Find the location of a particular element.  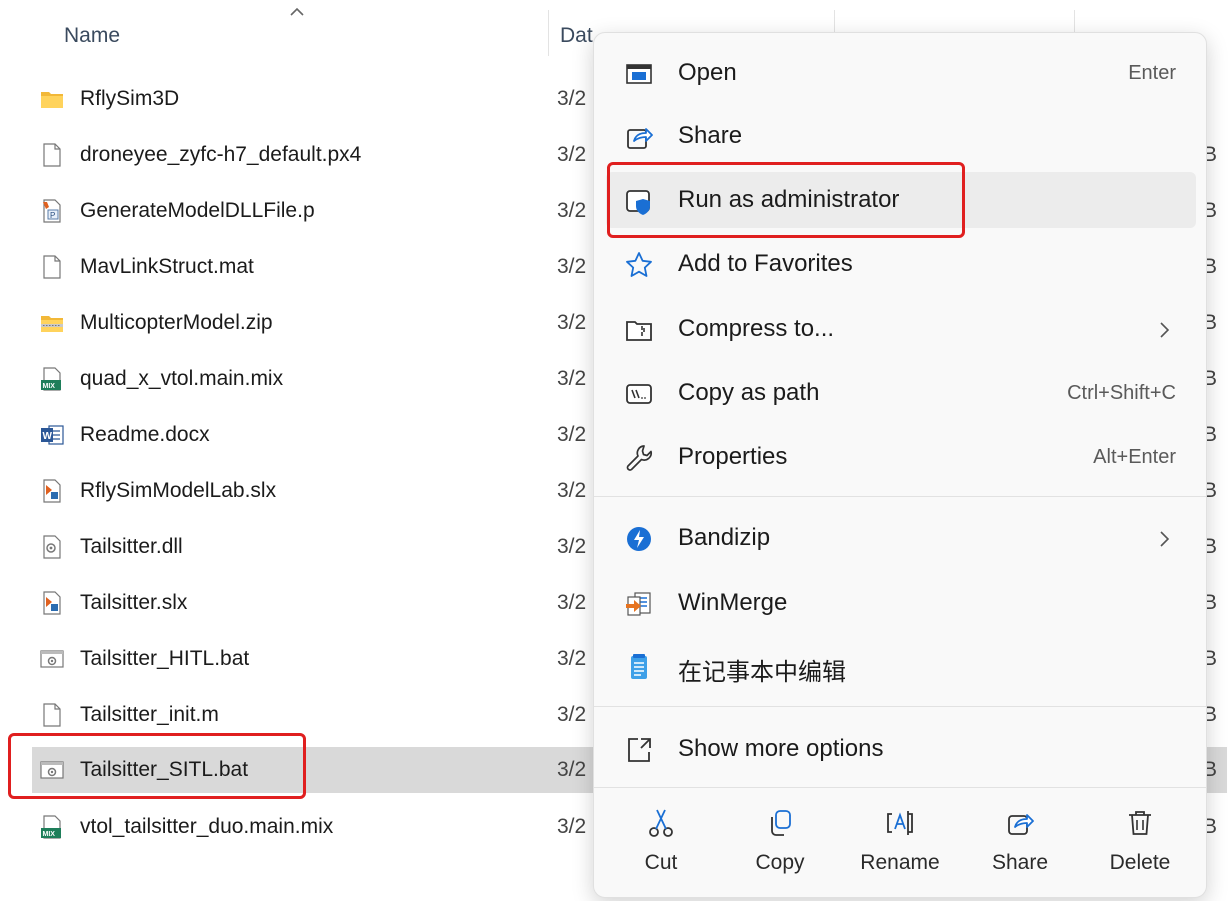

shortcut-text: Alt+Enter is located at coordinates (1134, 457).